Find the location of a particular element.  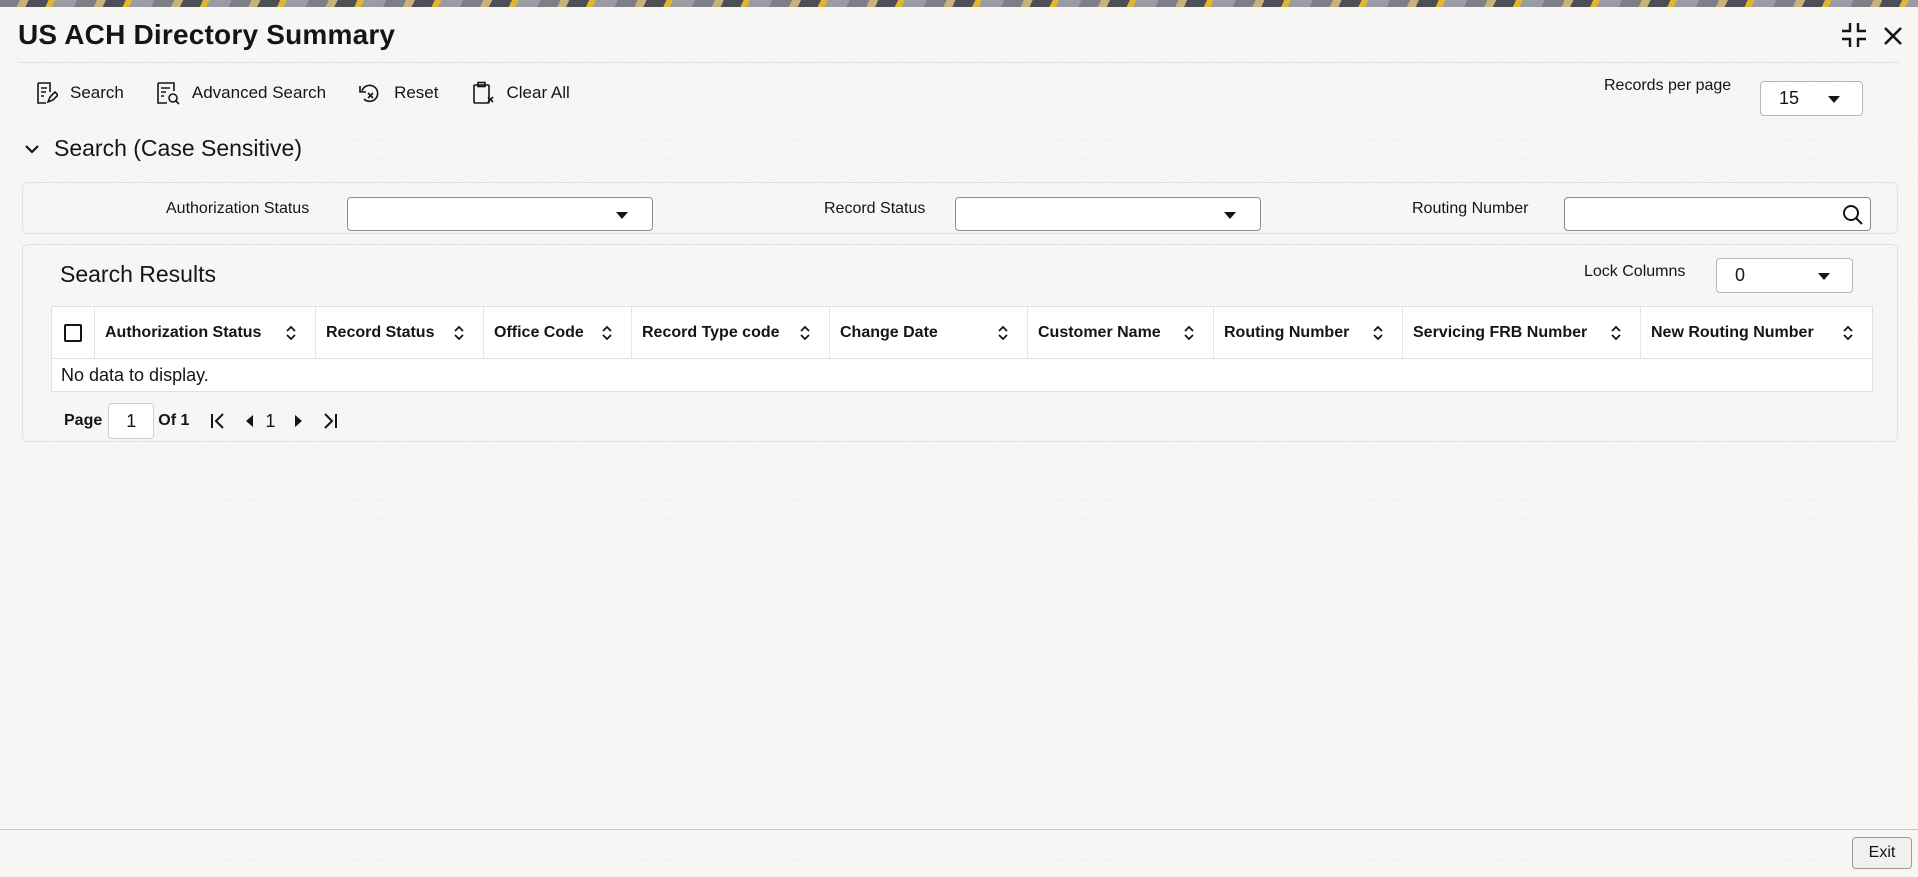

search-results-title: Search Results is located at coordinates (138, 274).